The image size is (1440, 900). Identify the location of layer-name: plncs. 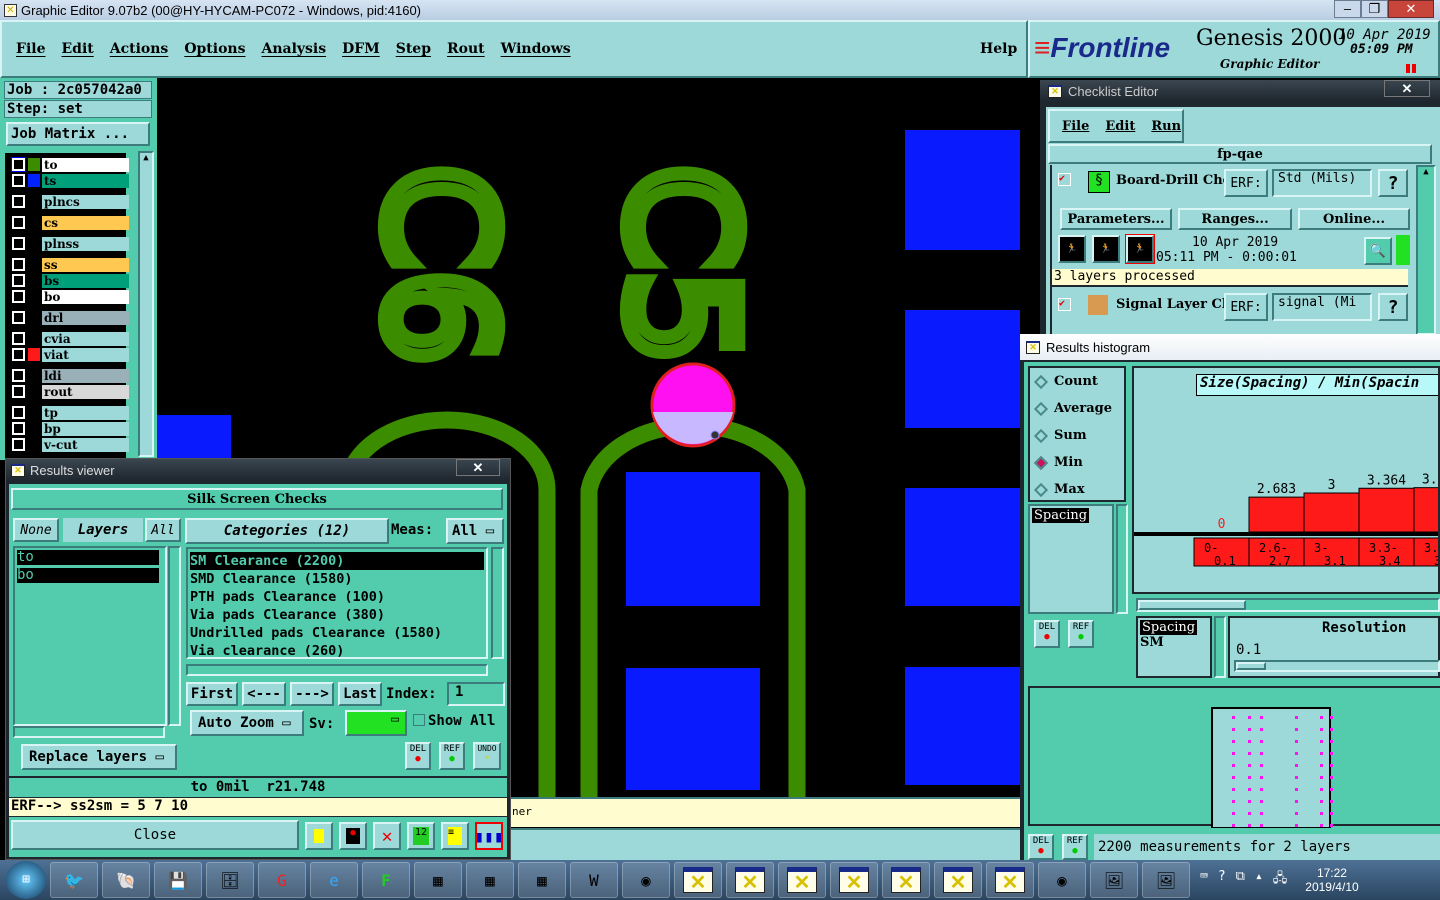
(85, 201).